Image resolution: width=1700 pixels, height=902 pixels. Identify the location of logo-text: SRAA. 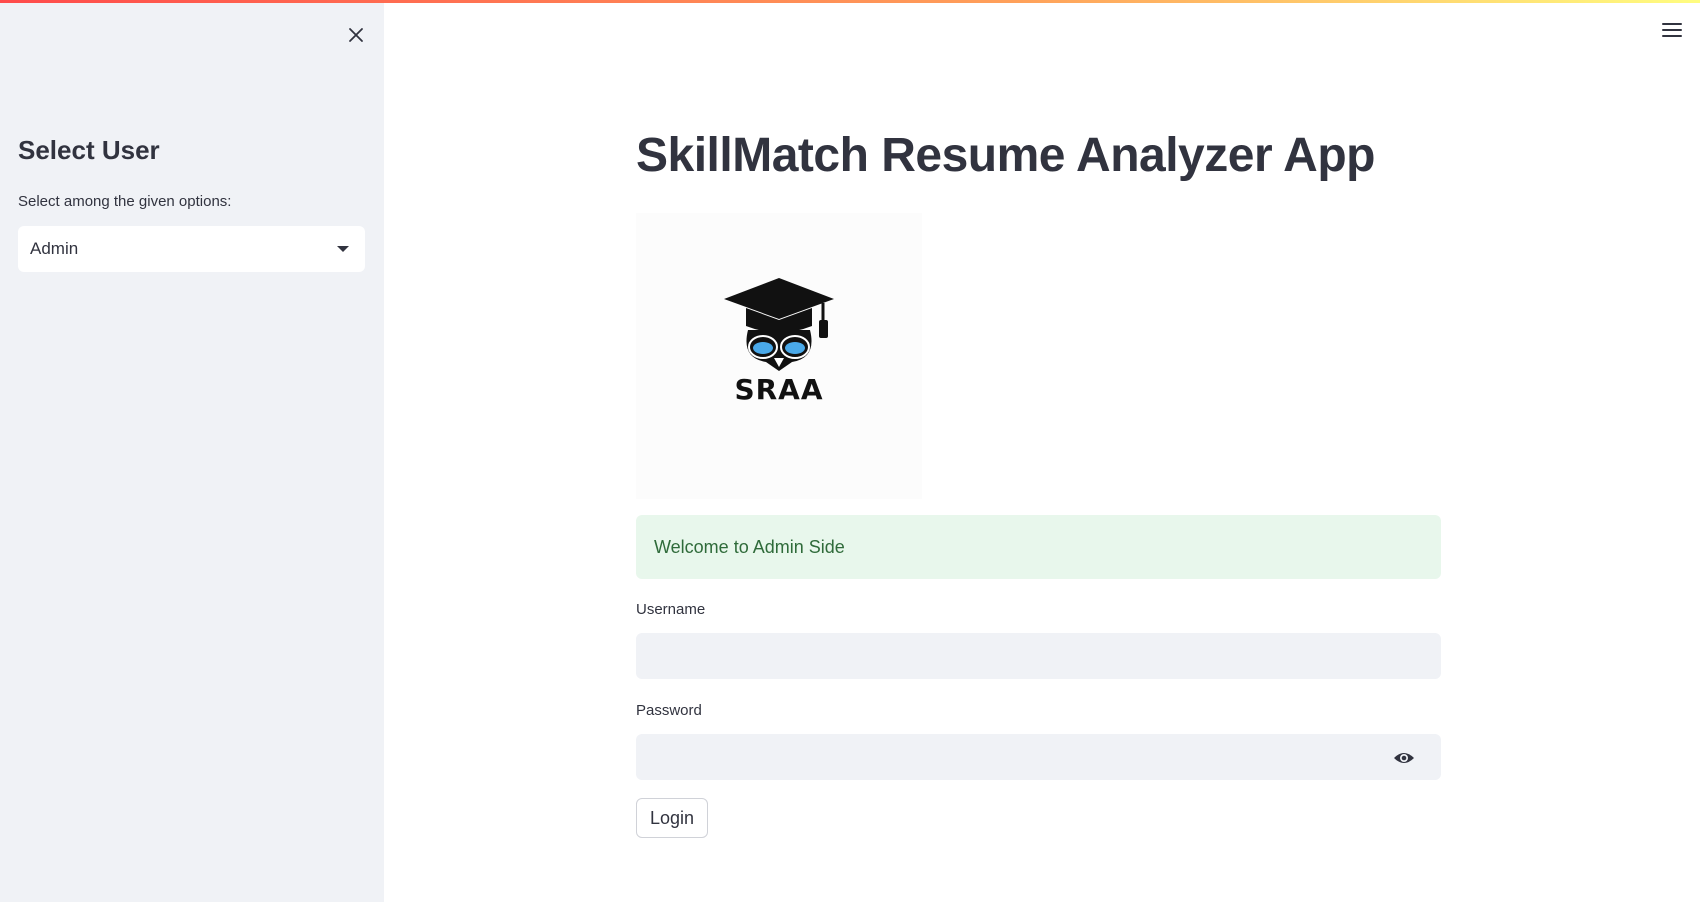
(779, 389).